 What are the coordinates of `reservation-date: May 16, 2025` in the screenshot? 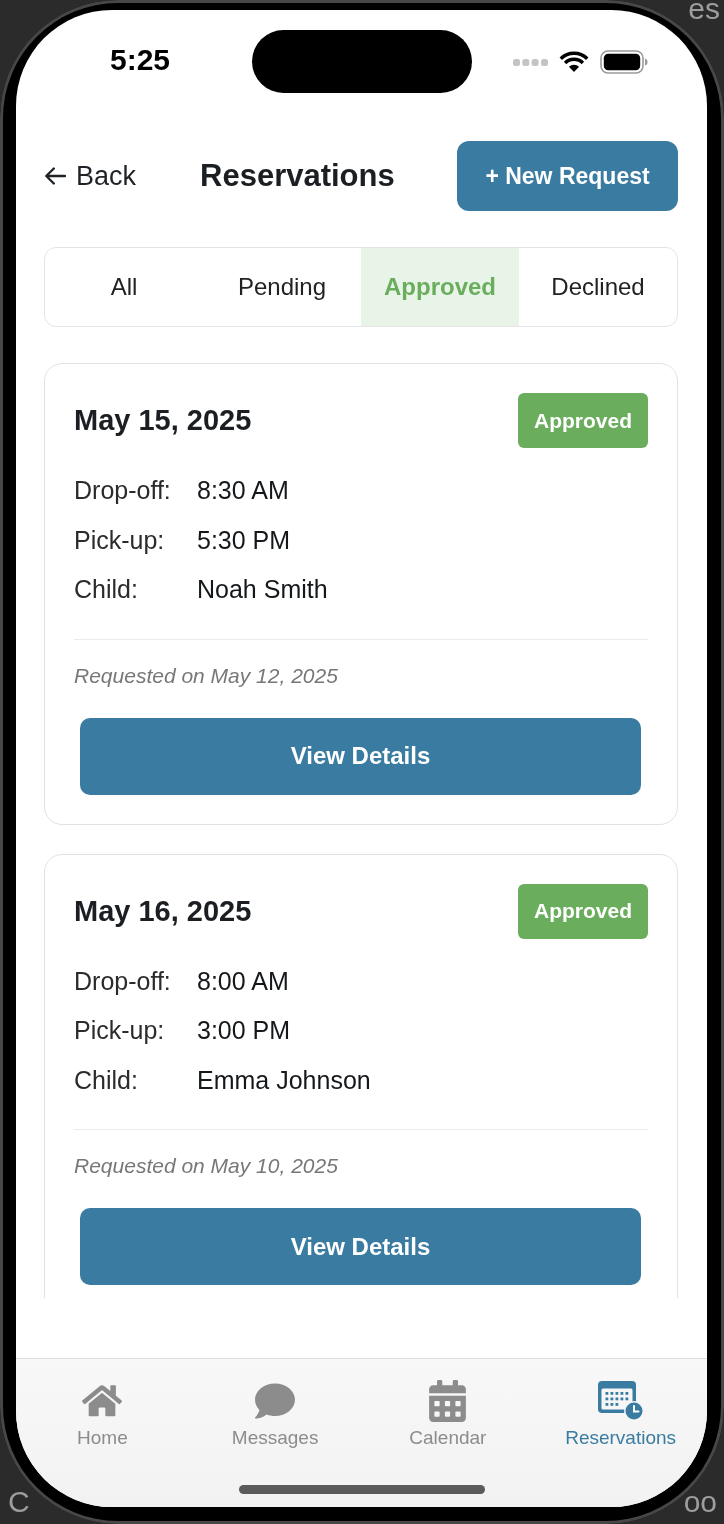 It's located at (163, 911).